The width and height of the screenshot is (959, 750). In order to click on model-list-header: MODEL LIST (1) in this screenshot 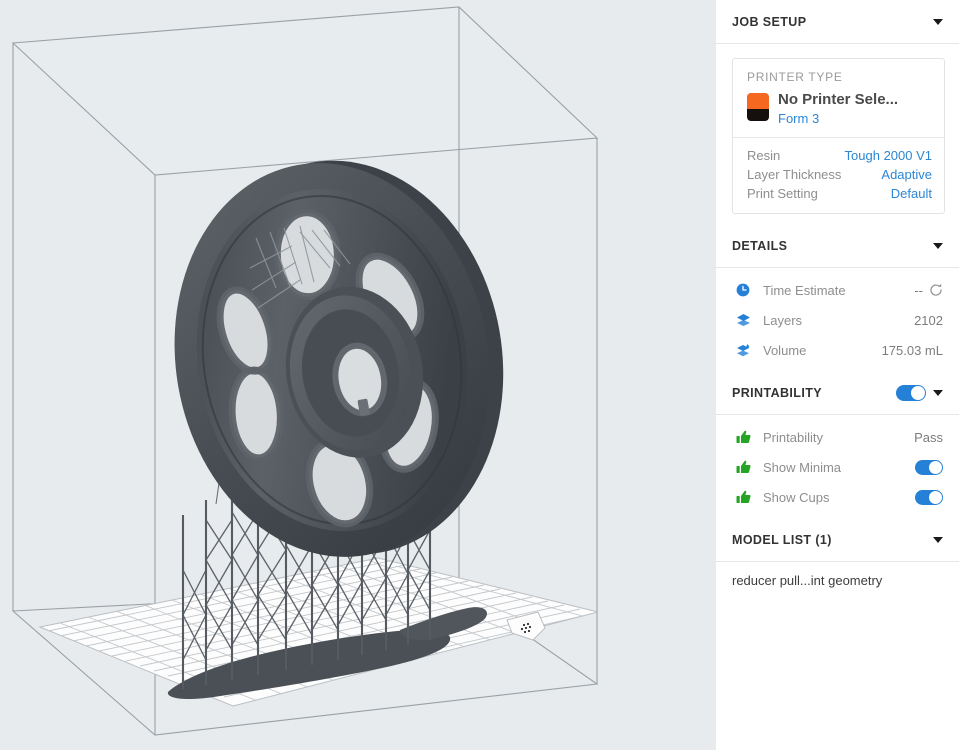, I will do `click(837, 540)`.